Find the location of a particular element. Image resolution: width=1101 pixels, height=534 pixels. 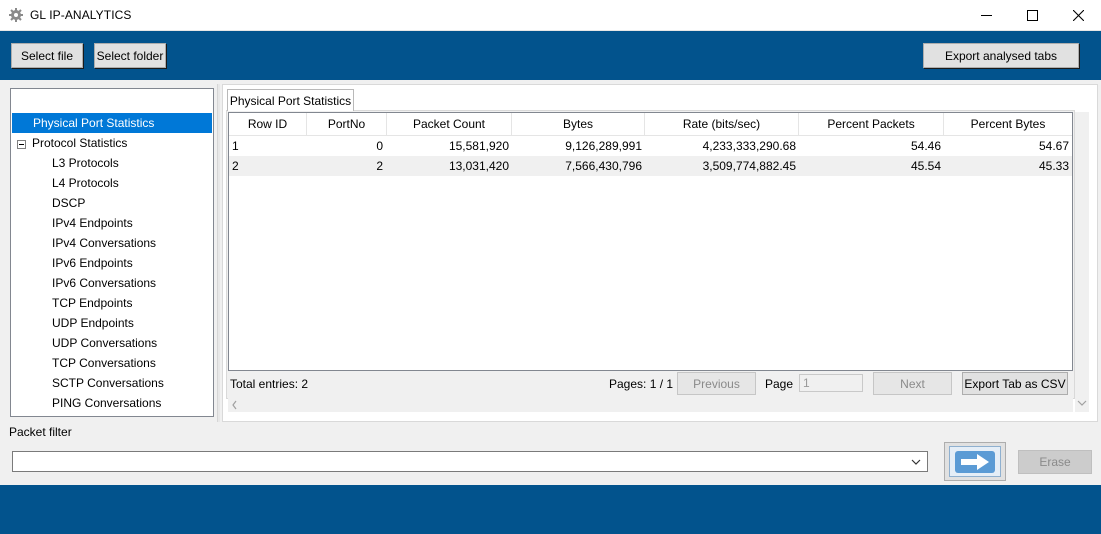

arrow-right-icon is located at coordinates (975, 461).